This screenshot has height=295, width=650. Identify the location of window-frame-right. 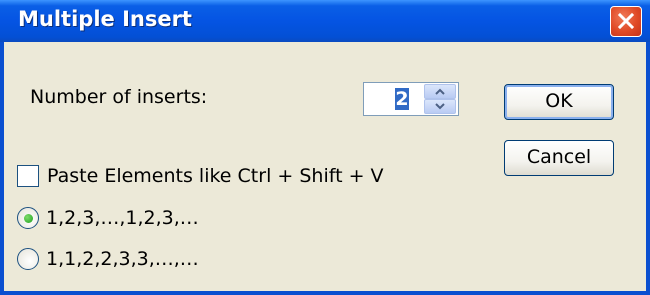
(648, 168).